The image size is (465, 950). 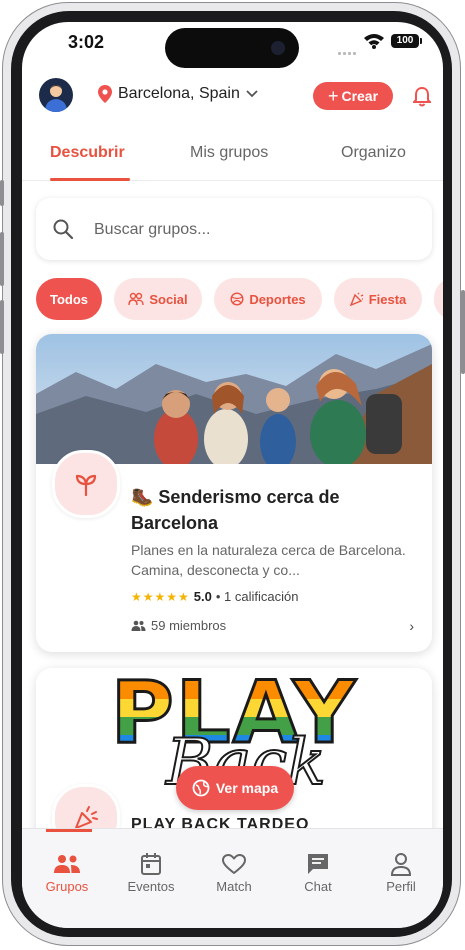 What do you see at coordinates (86, 484) in the screenshot?
I see `sprout-icon` at bounding box center [86, 484].